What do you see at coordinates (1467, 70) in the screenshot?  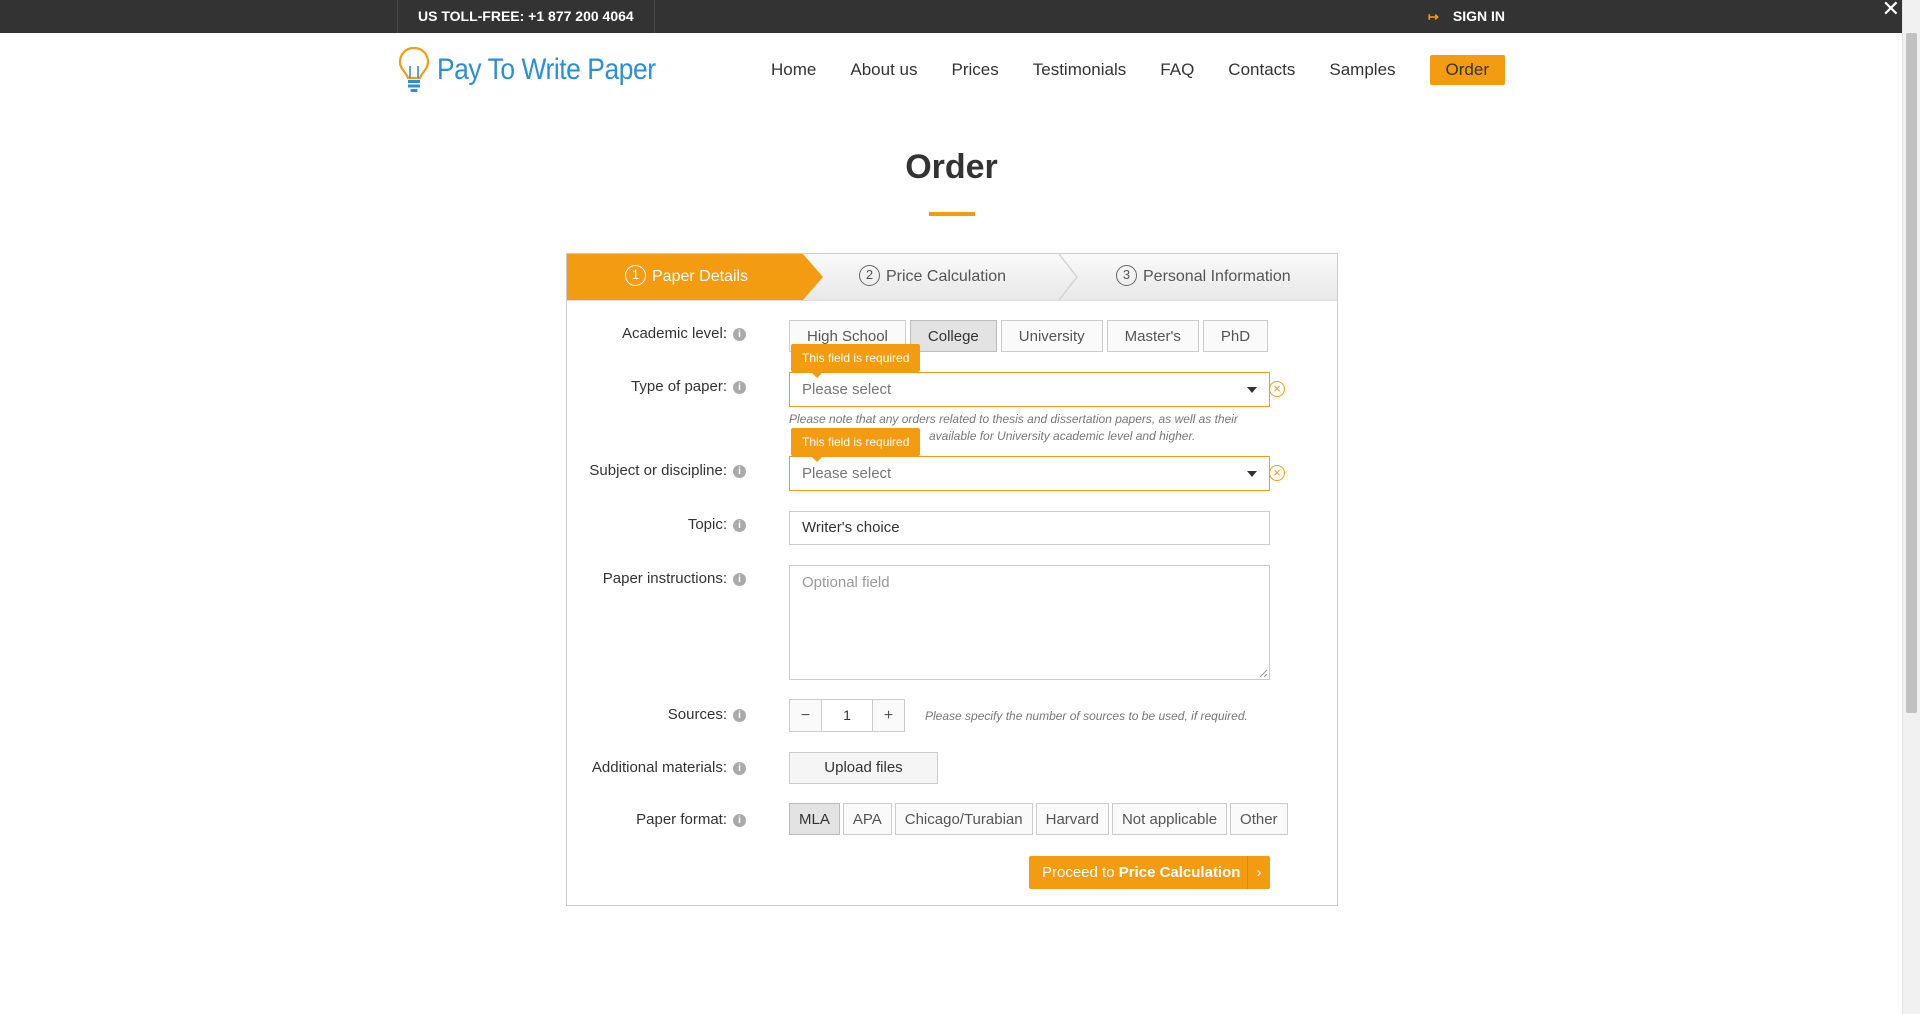 I see `nav-order-button: Order` at bounding box center [1467, 70].